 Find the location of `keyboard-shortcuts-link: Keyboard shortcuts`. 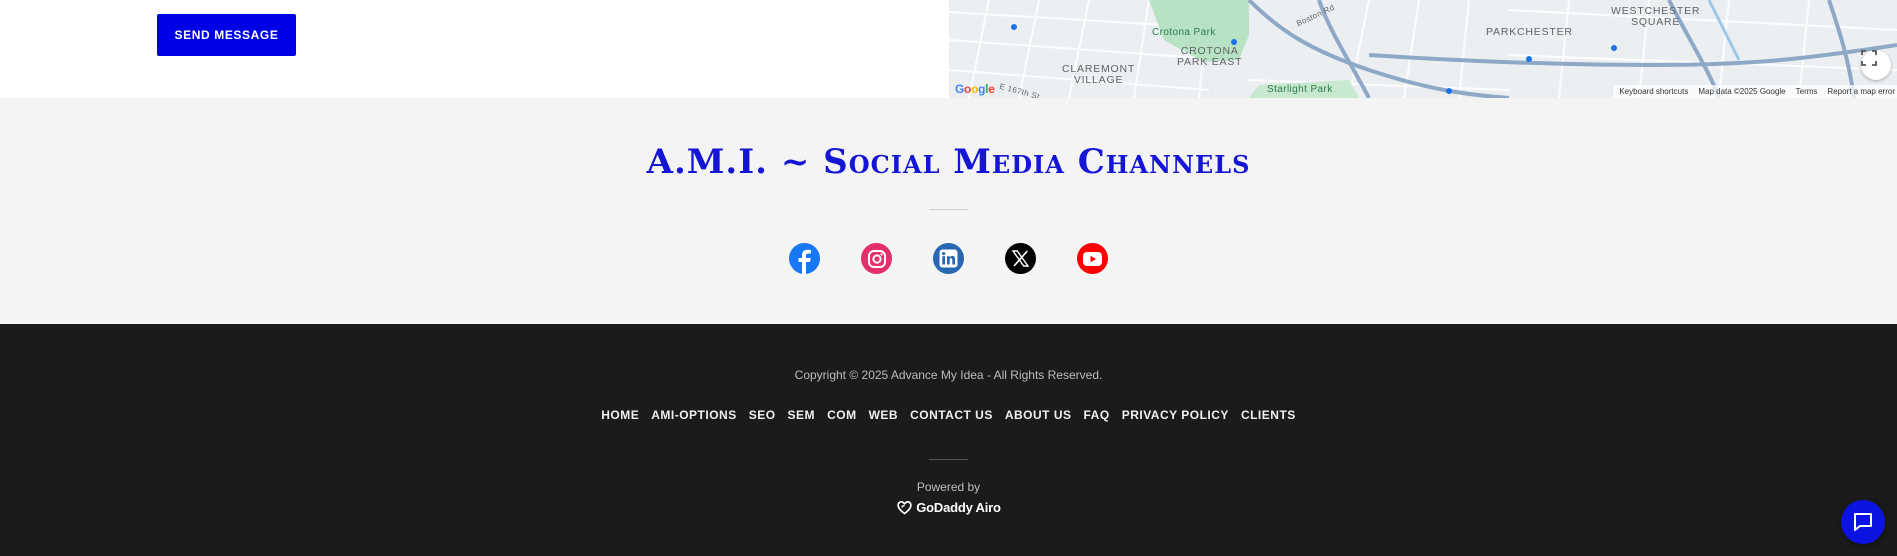

keyboard-shortcuts-link: Keyboard shortcuts is located at coordinates (1653, 91).